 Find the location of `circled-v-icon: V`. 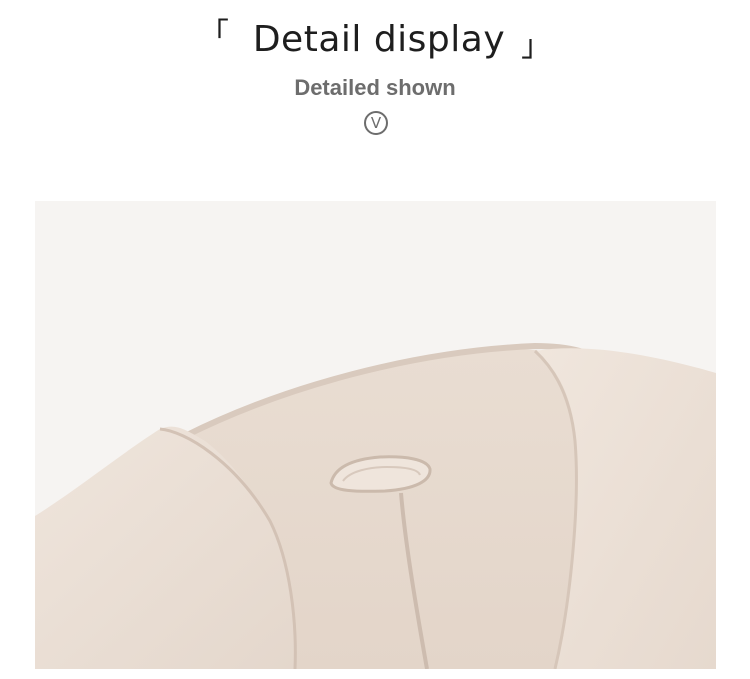

circled-v-icon: V is located at coordinates (376, 123).